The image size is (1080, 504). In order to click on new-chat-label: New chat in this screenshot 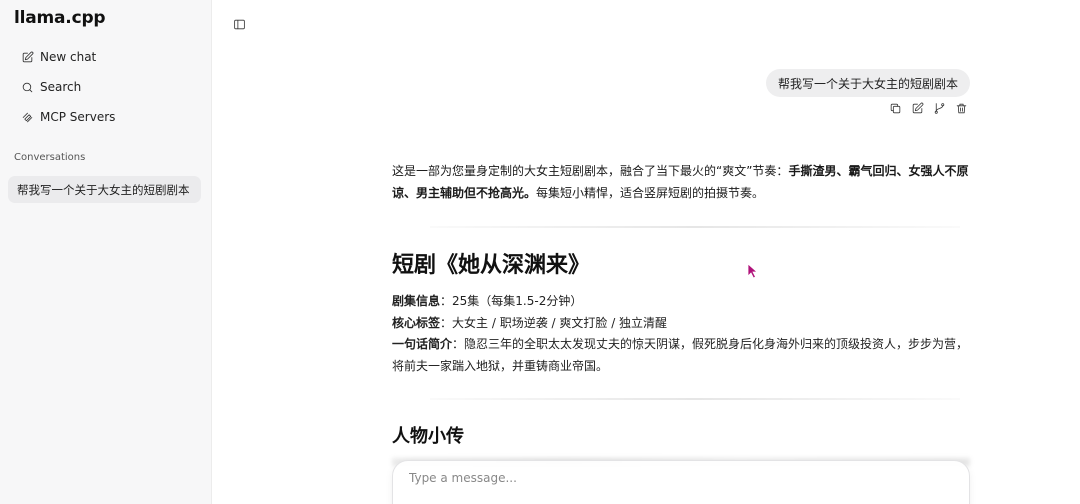, I will do `click(68, 57)`.